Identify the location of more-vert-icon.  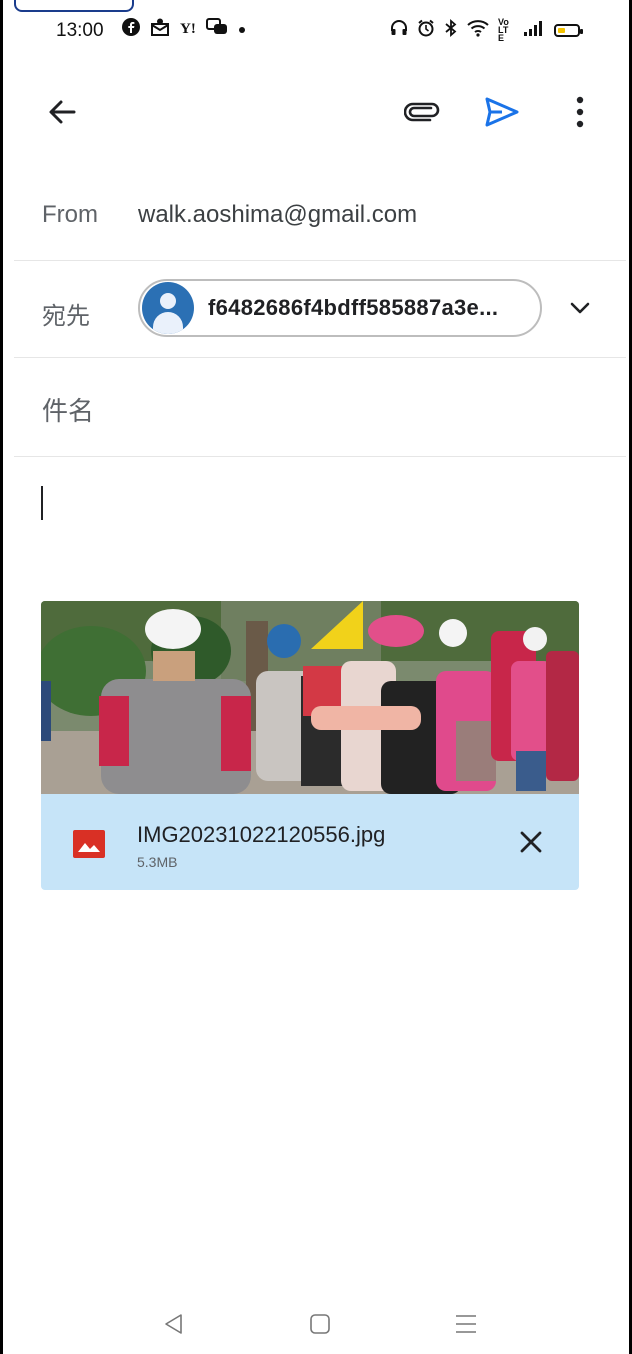
(580, 112).